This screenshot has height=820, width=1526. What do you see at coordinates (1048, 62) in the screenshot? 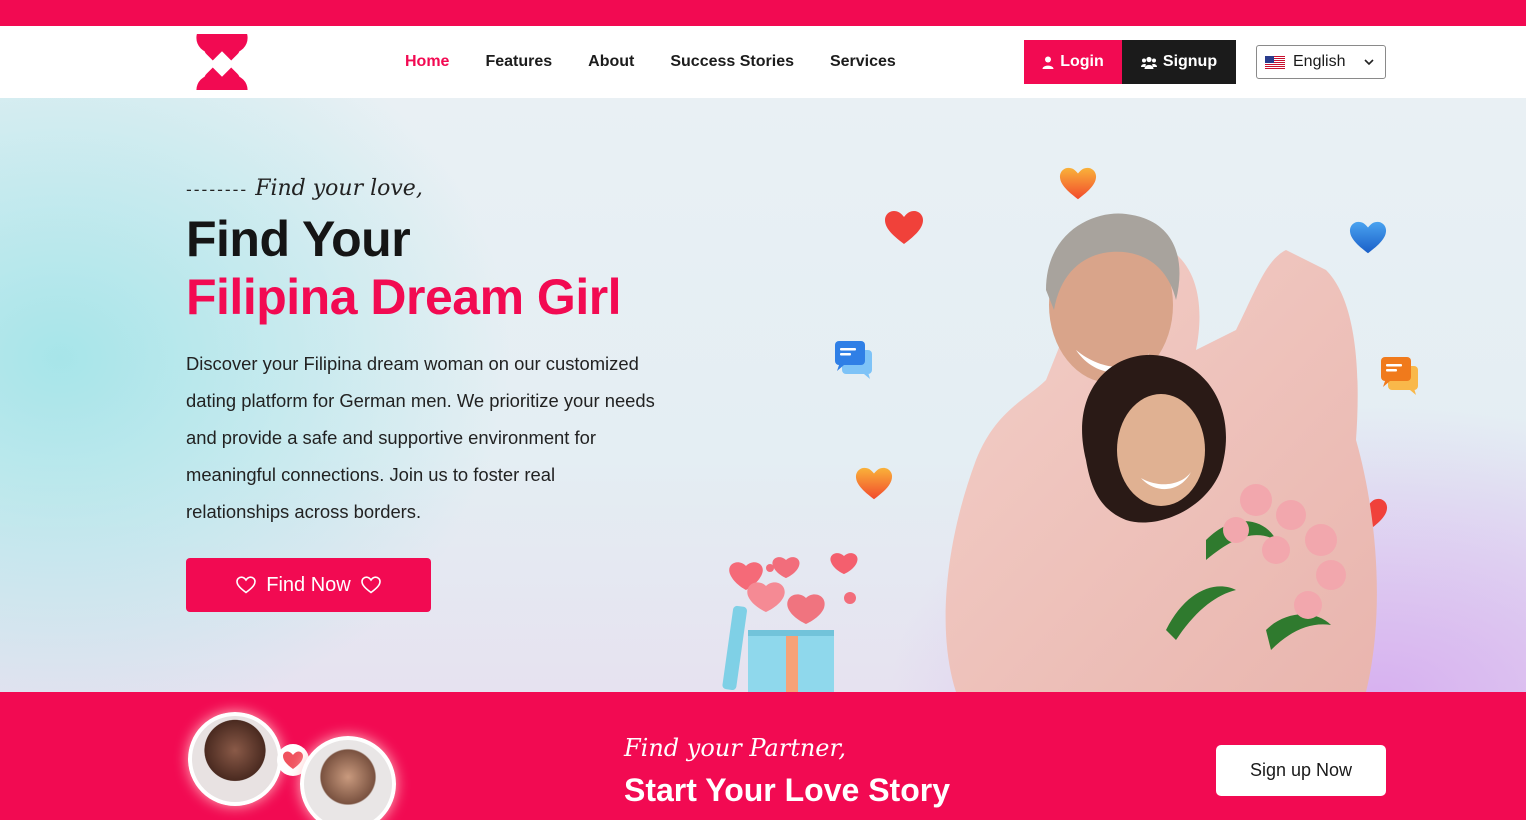
I see `user-icon` at bounding box center [1048, 62].